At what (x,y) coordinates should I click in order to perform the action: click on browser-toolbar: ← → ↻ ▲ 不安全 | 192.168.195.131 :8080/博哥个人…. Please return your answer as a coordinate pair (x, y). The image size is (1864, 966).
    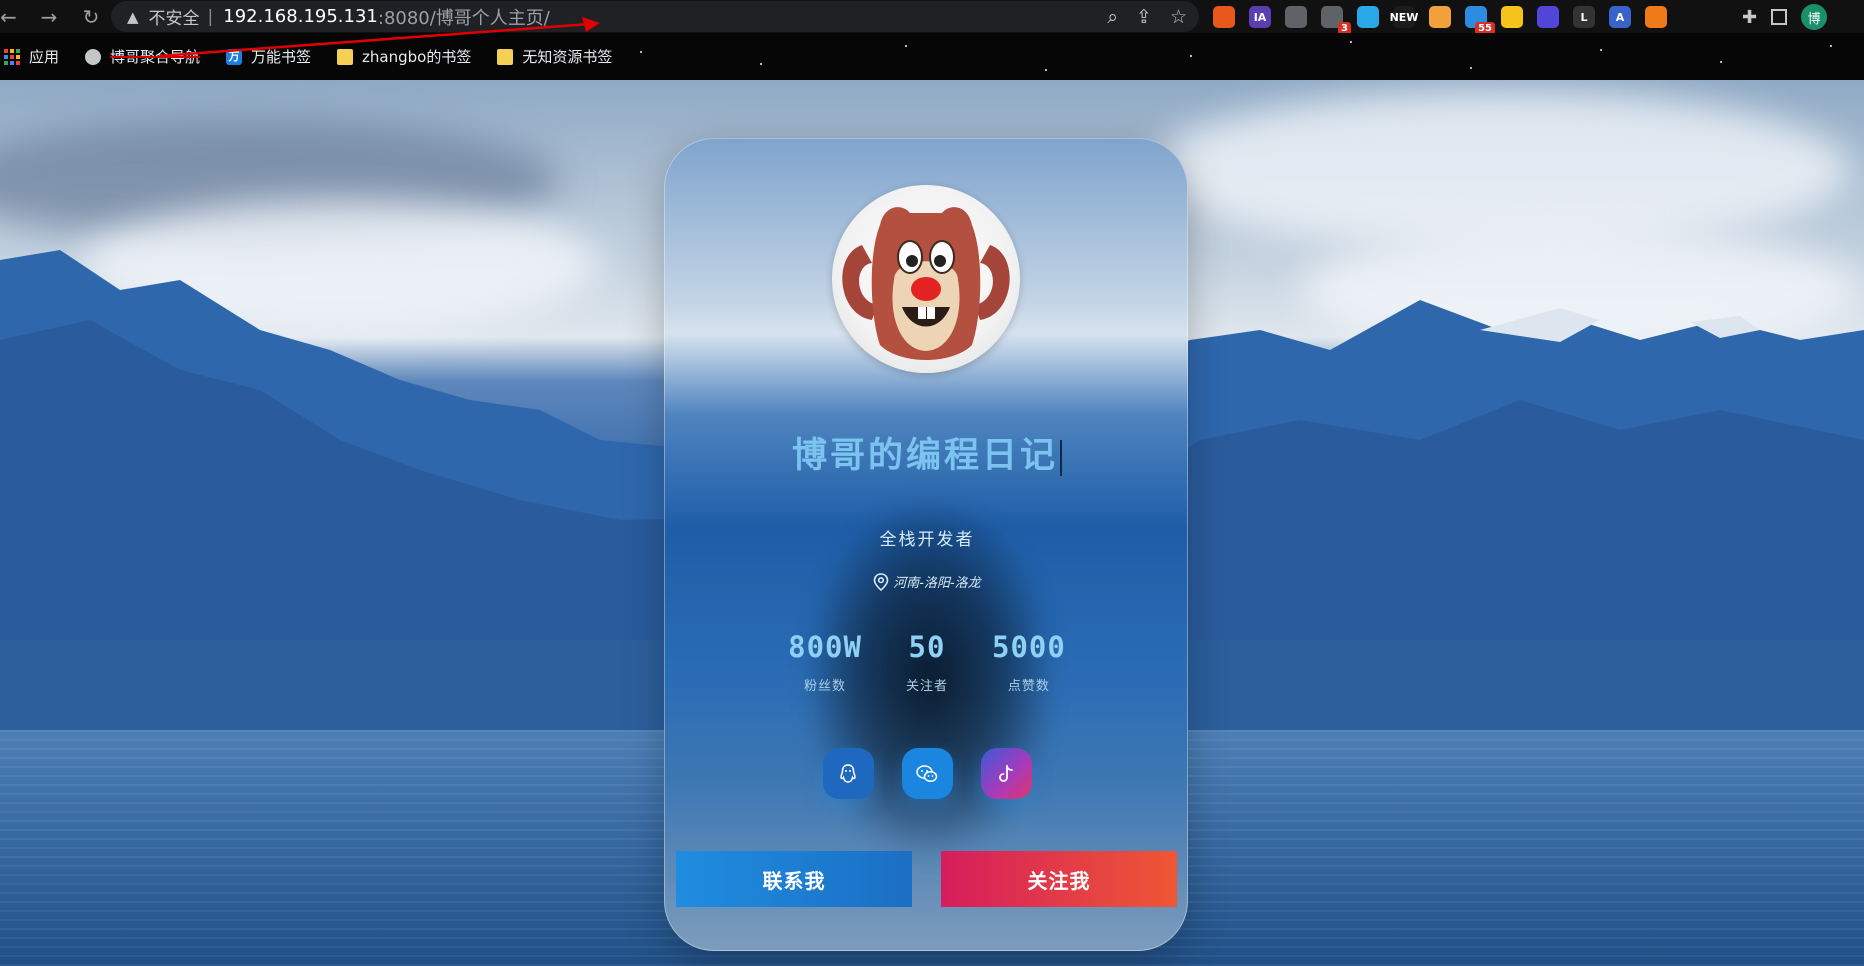
    Looking at the image, I should click on (932, 17).